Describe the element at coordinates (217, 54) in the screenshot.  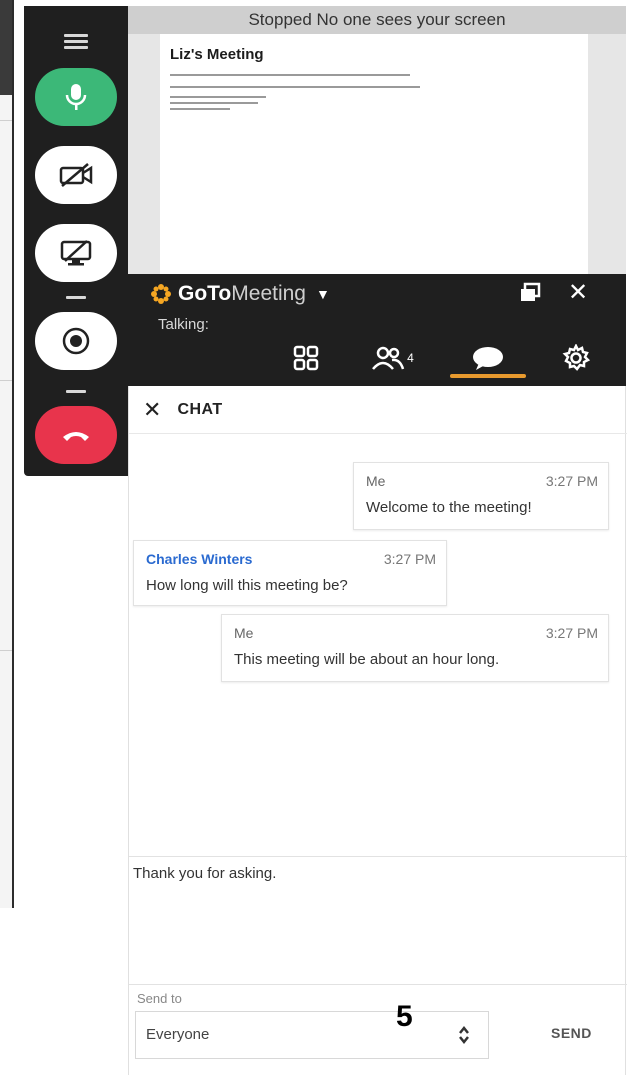
I see `document-title: Liz's Meeting` at that location.